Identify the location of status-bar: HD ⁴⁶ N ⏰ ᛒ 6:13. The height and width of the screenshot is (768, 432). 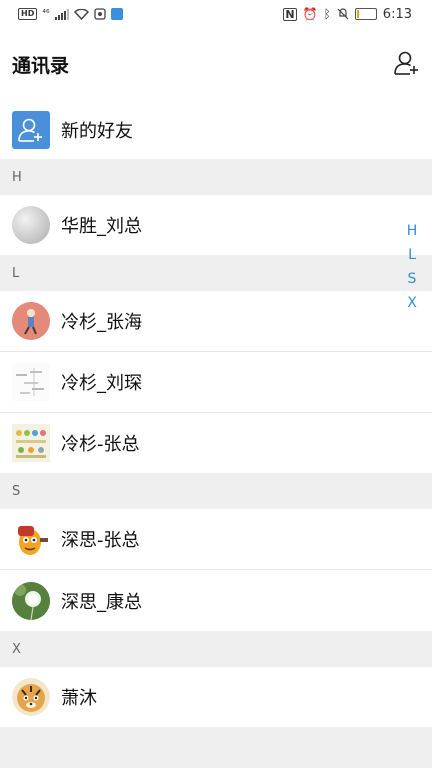
(216, 14).